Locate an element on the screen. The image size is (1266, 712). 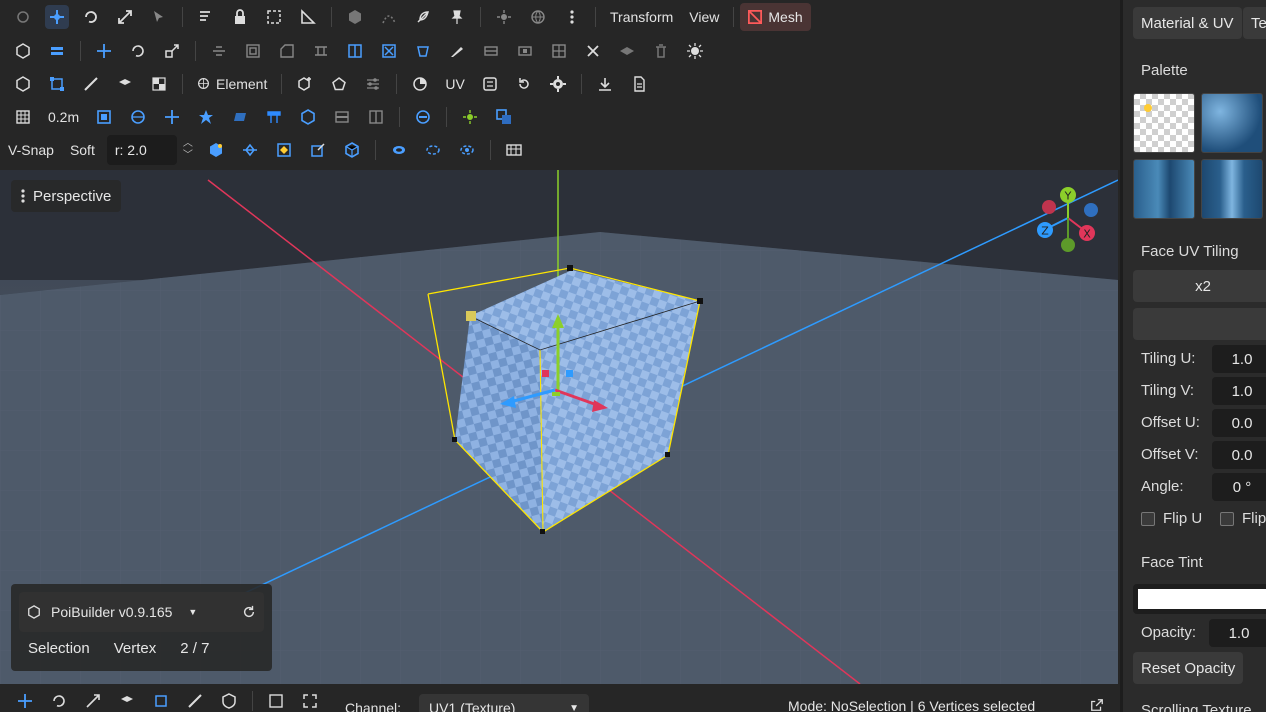
uv-button: UV is located at coordinates (454, 84).